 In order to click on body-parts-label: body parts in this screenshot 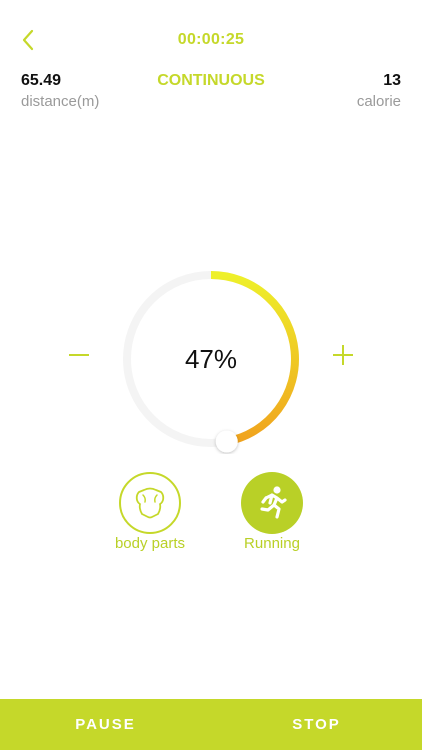, I will do `click(150, 543)`.